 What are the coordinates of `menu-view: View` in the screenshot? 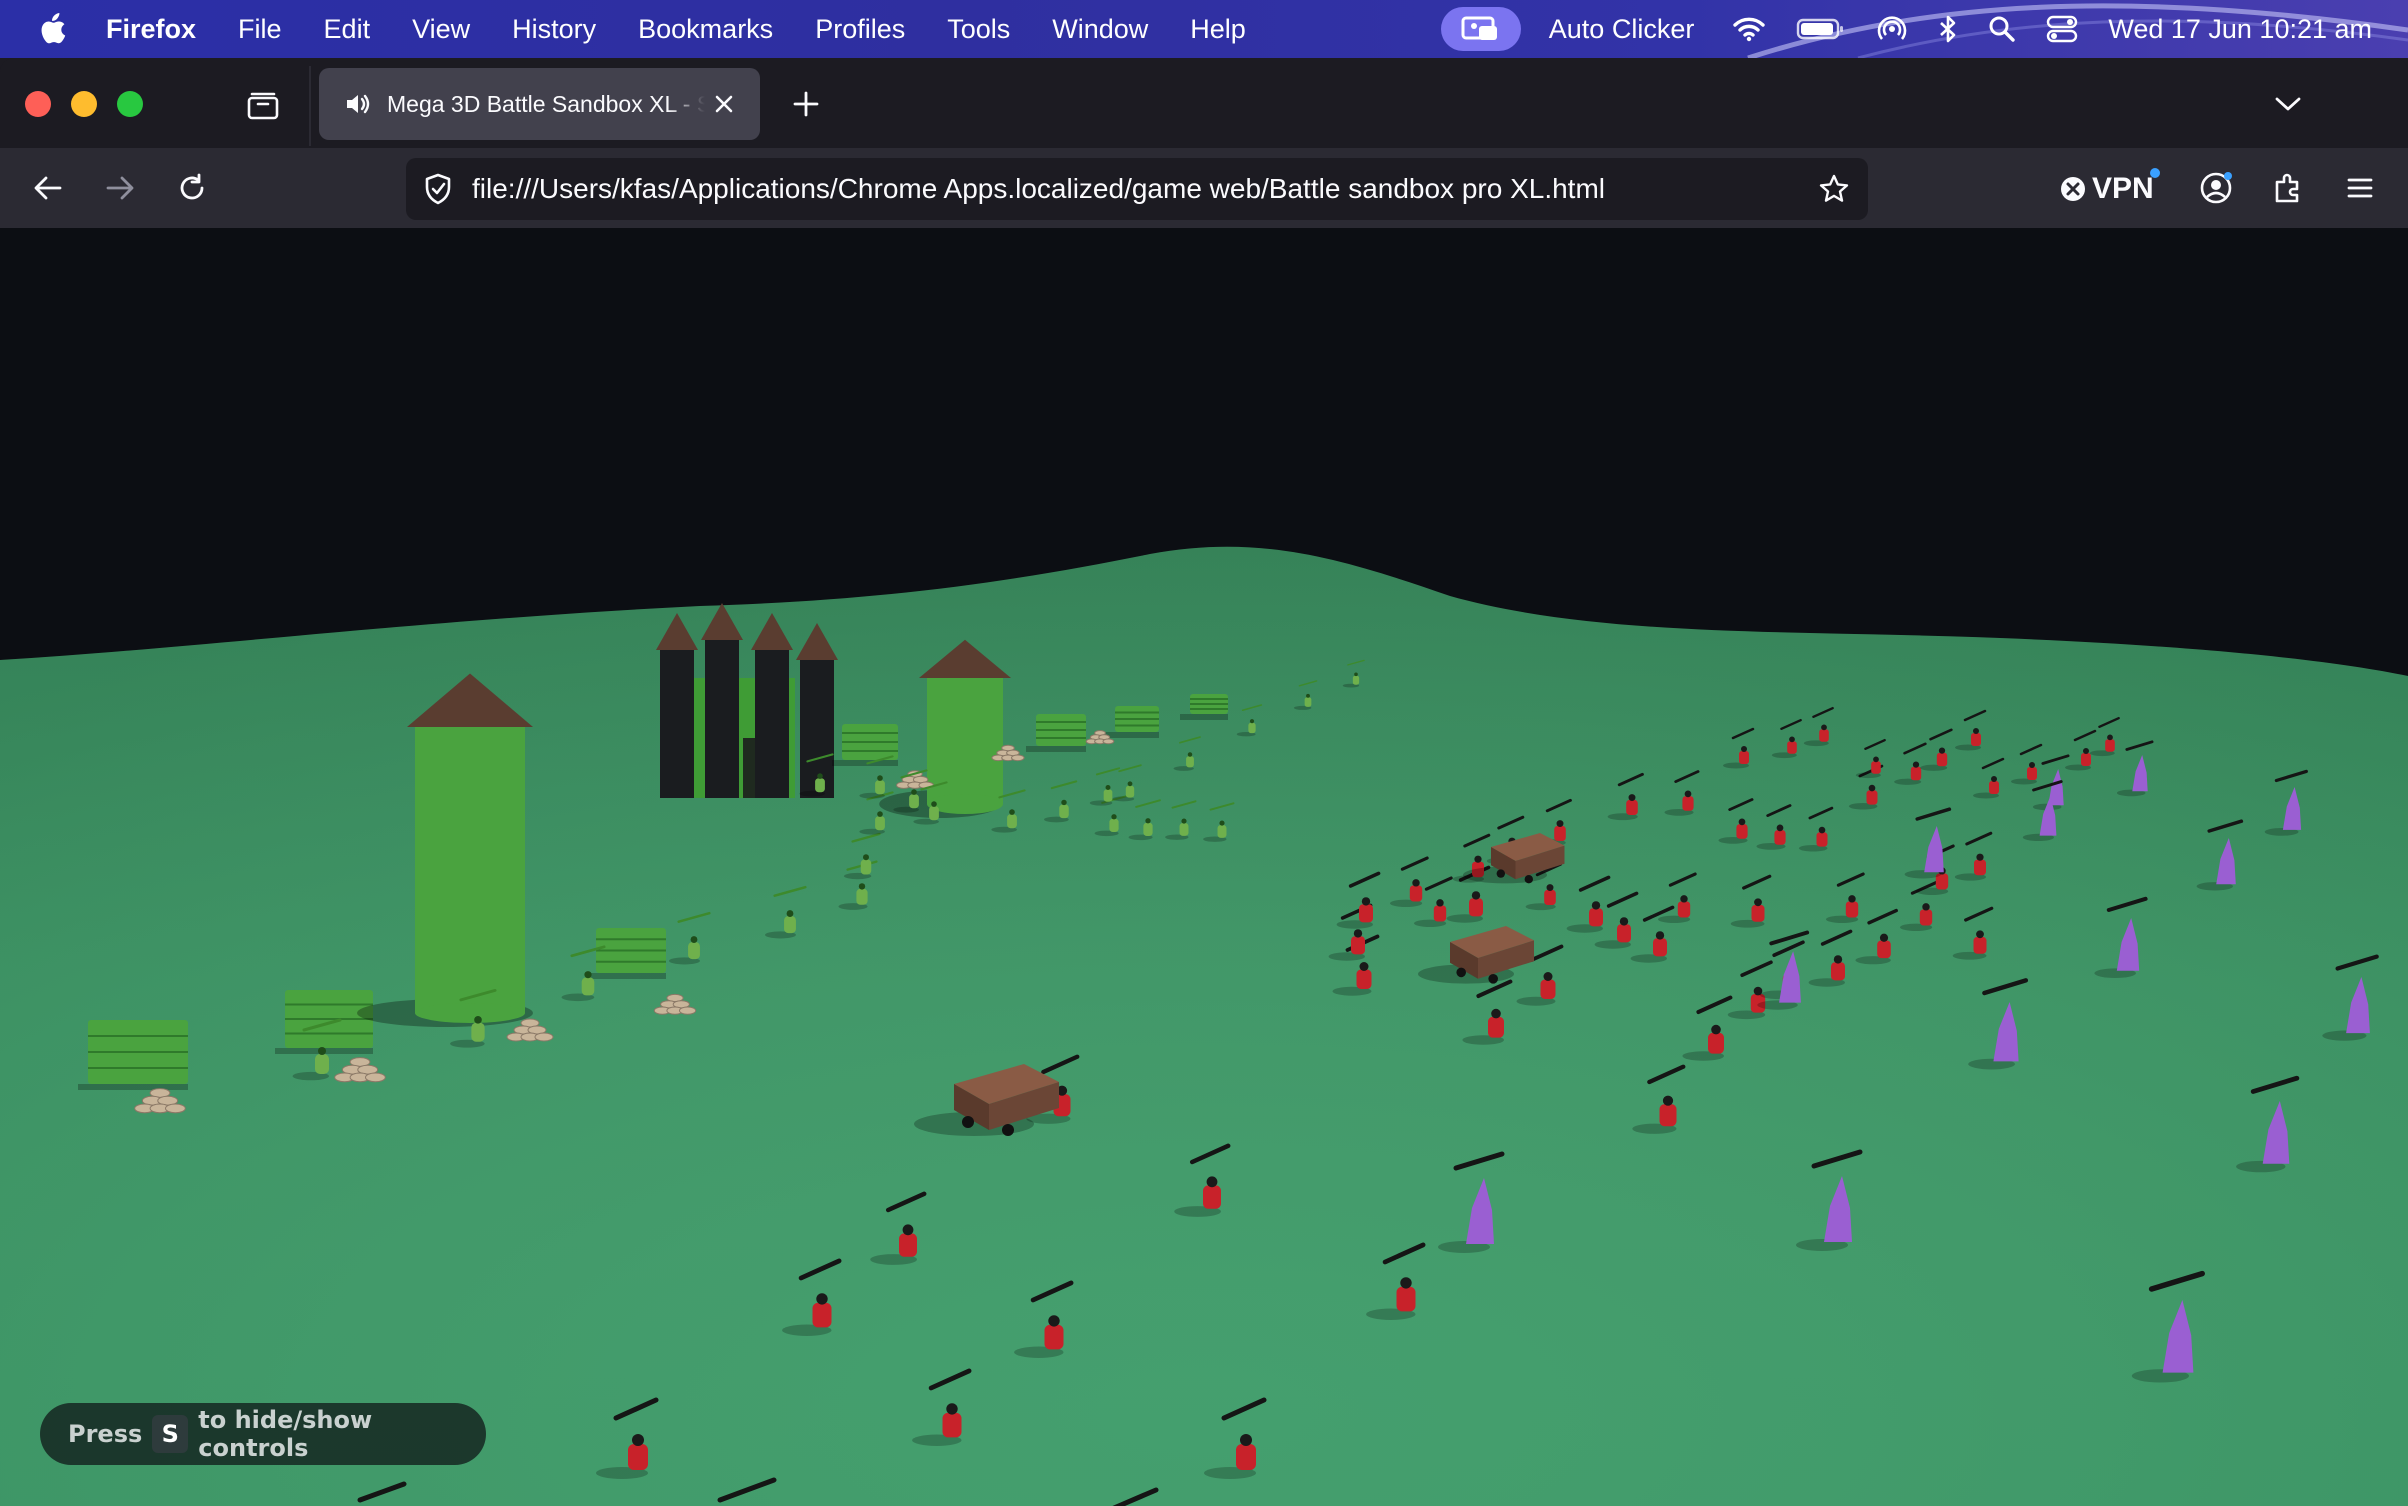 It's located at (441, 29).